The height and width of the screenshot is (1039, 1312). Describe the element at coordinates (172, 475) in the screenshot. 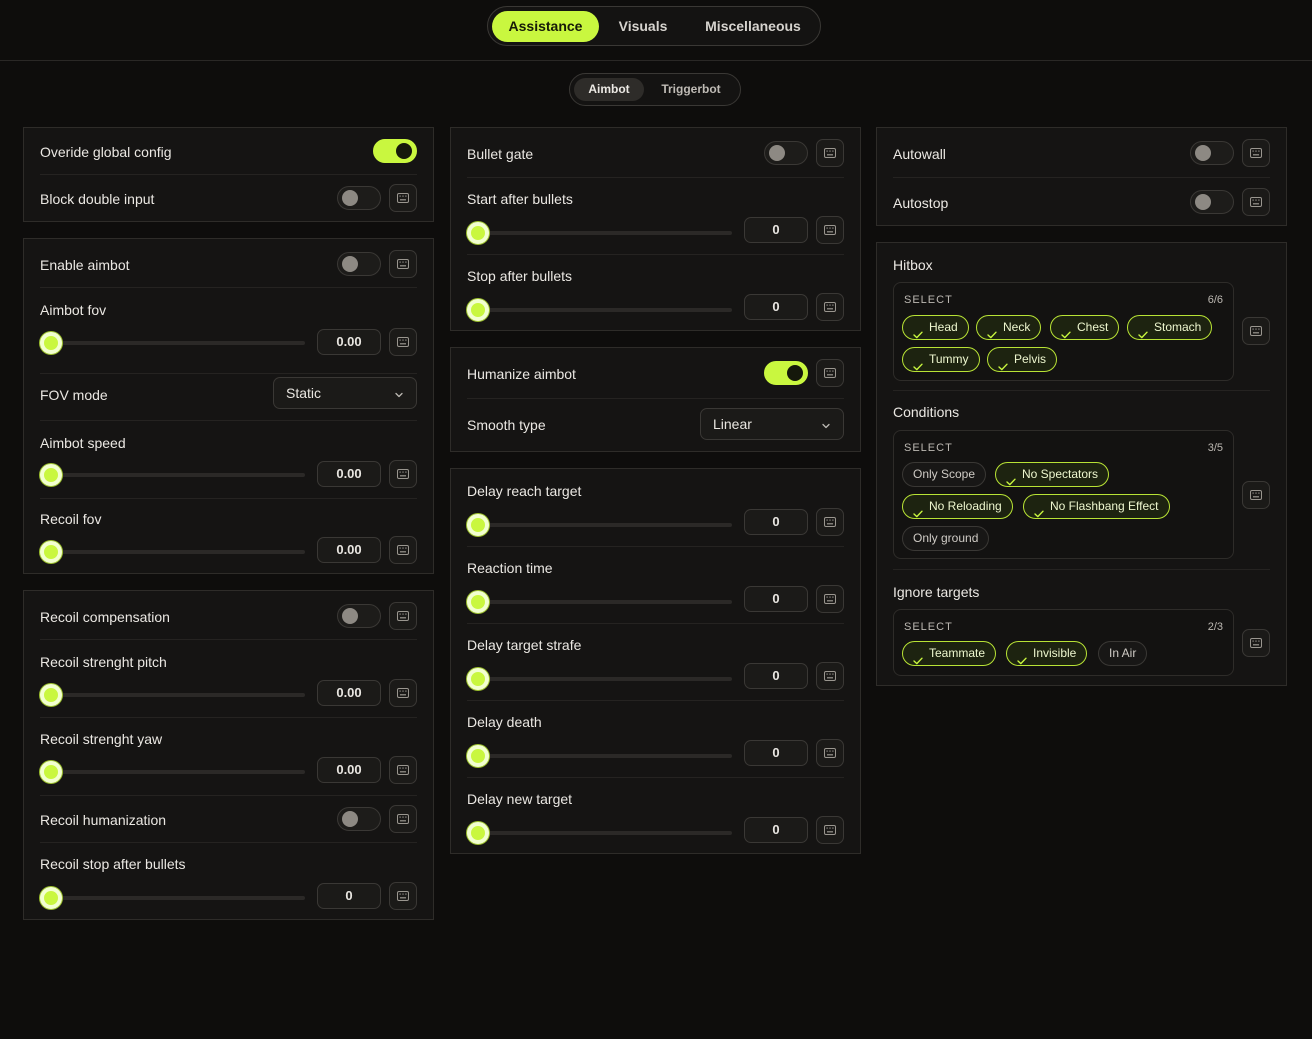

I see `aimbot-speed-slider` at that location.